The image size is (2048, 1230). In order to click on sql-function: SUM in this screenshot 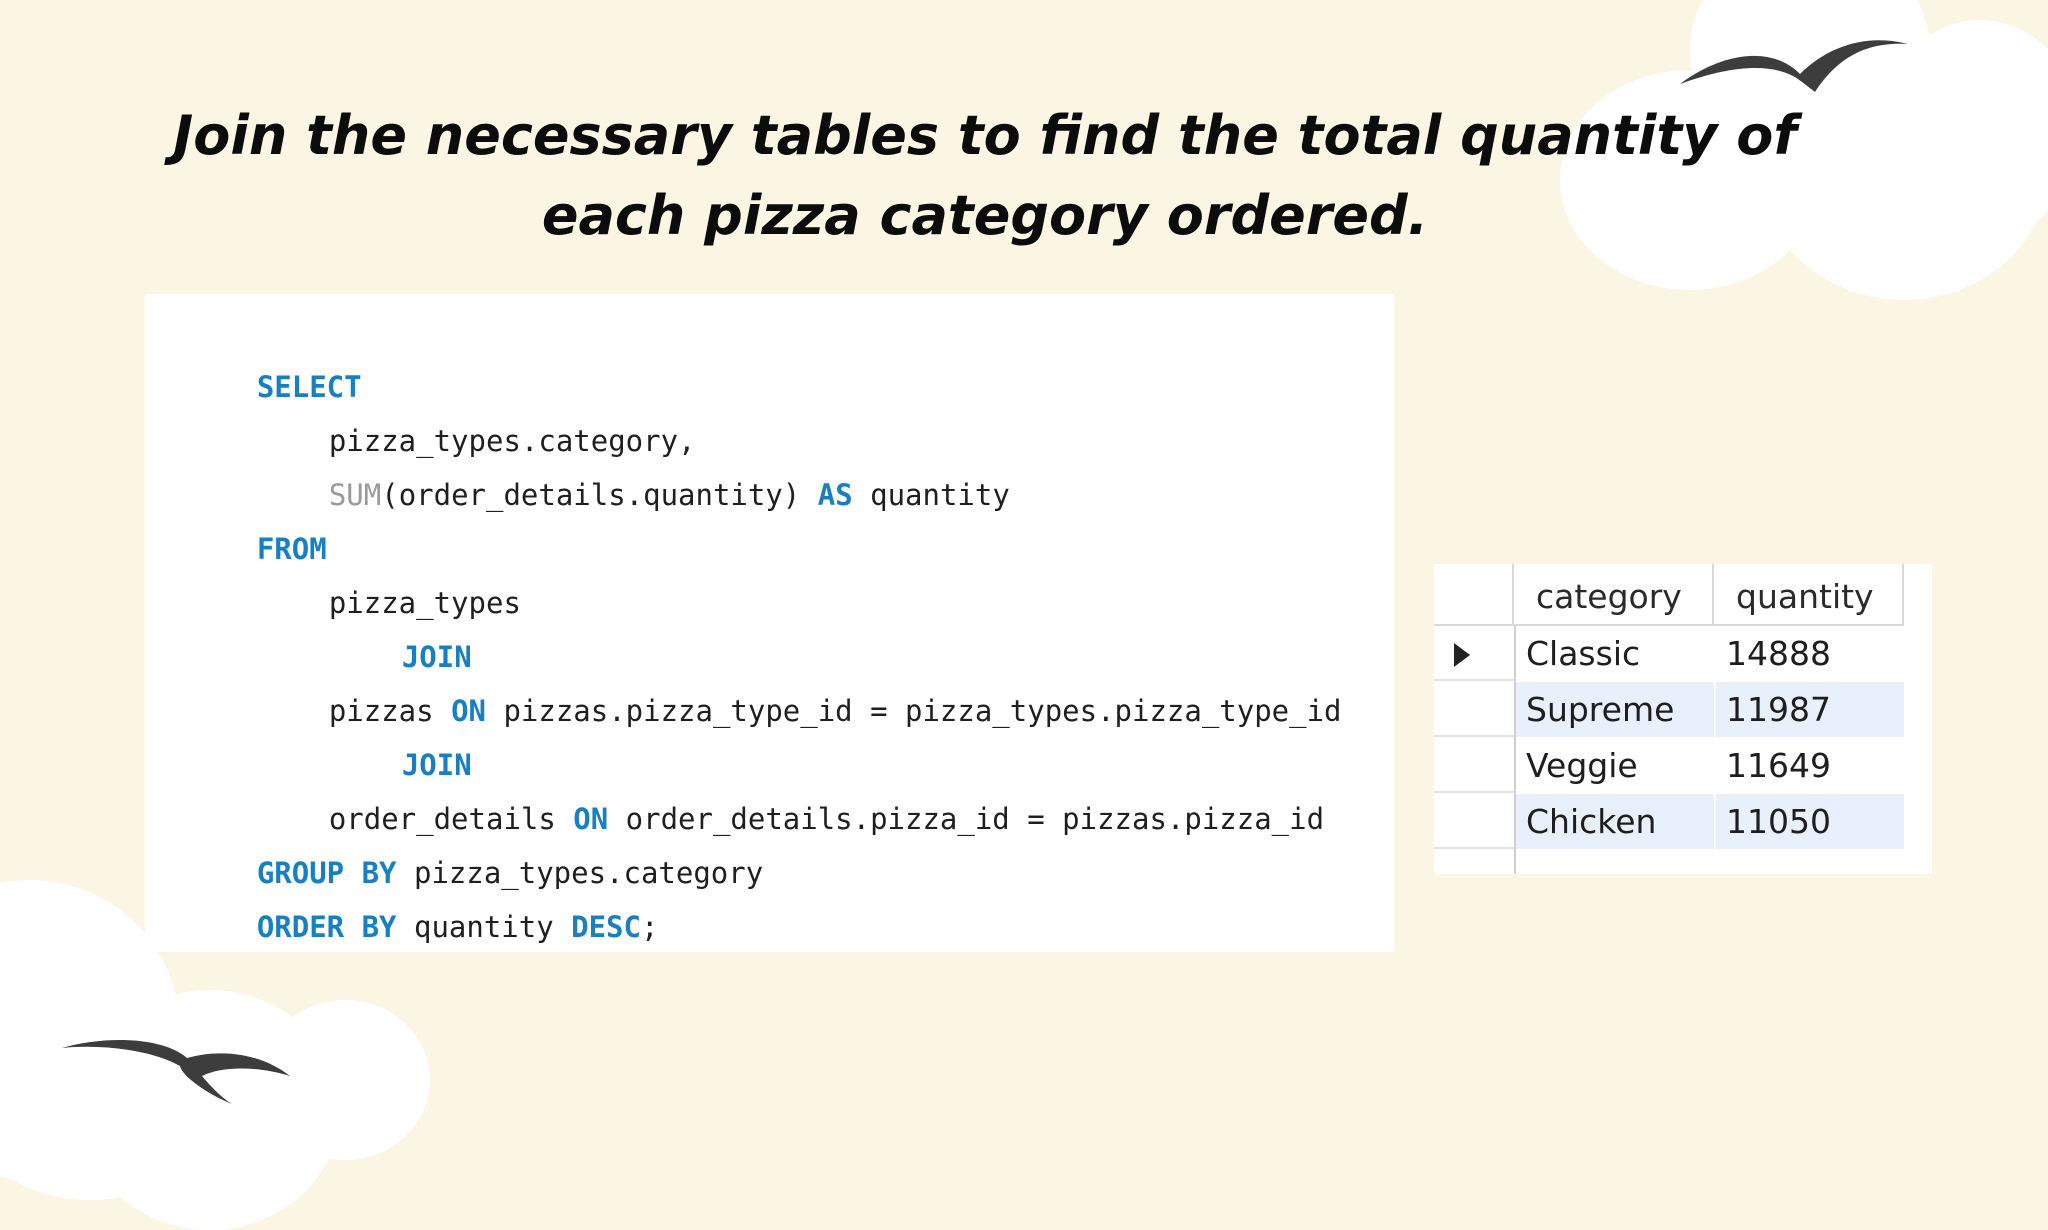, I will do `click(355, 495)`.